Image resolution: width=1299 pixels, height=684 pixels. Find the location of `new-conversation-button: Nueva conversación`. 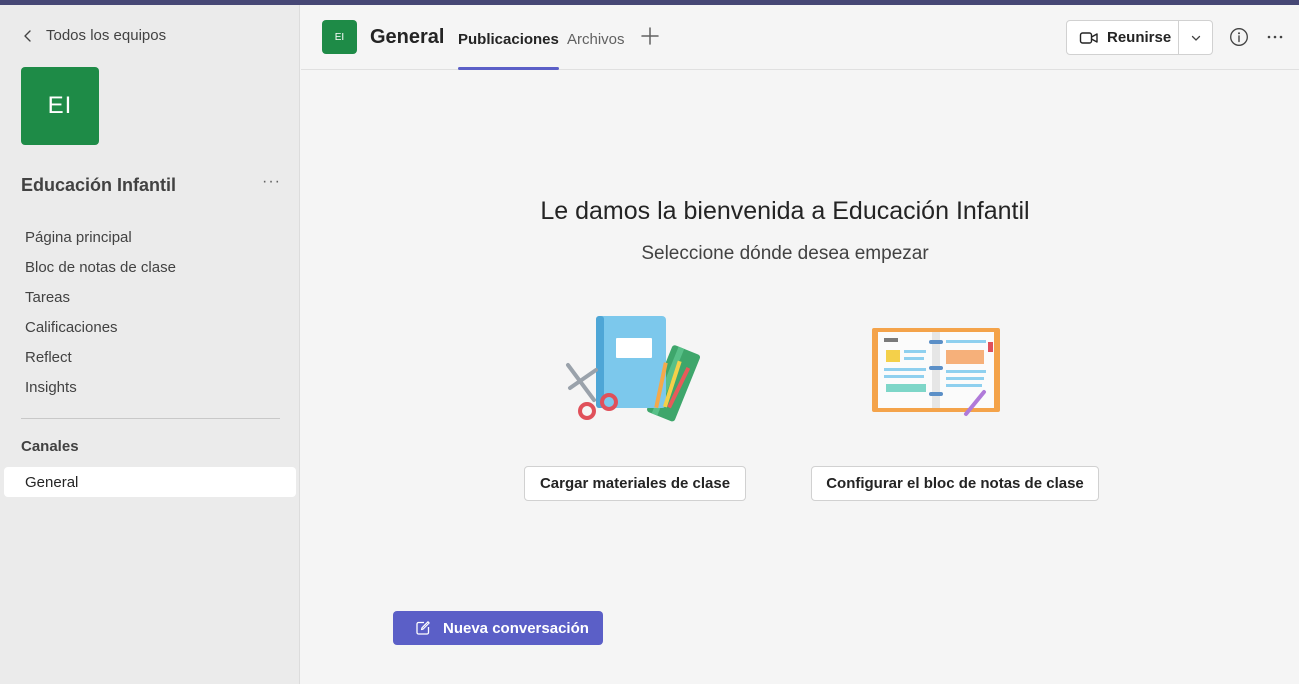

new-conversation-button: Nueva conversación is located at coordinates (498, 628).